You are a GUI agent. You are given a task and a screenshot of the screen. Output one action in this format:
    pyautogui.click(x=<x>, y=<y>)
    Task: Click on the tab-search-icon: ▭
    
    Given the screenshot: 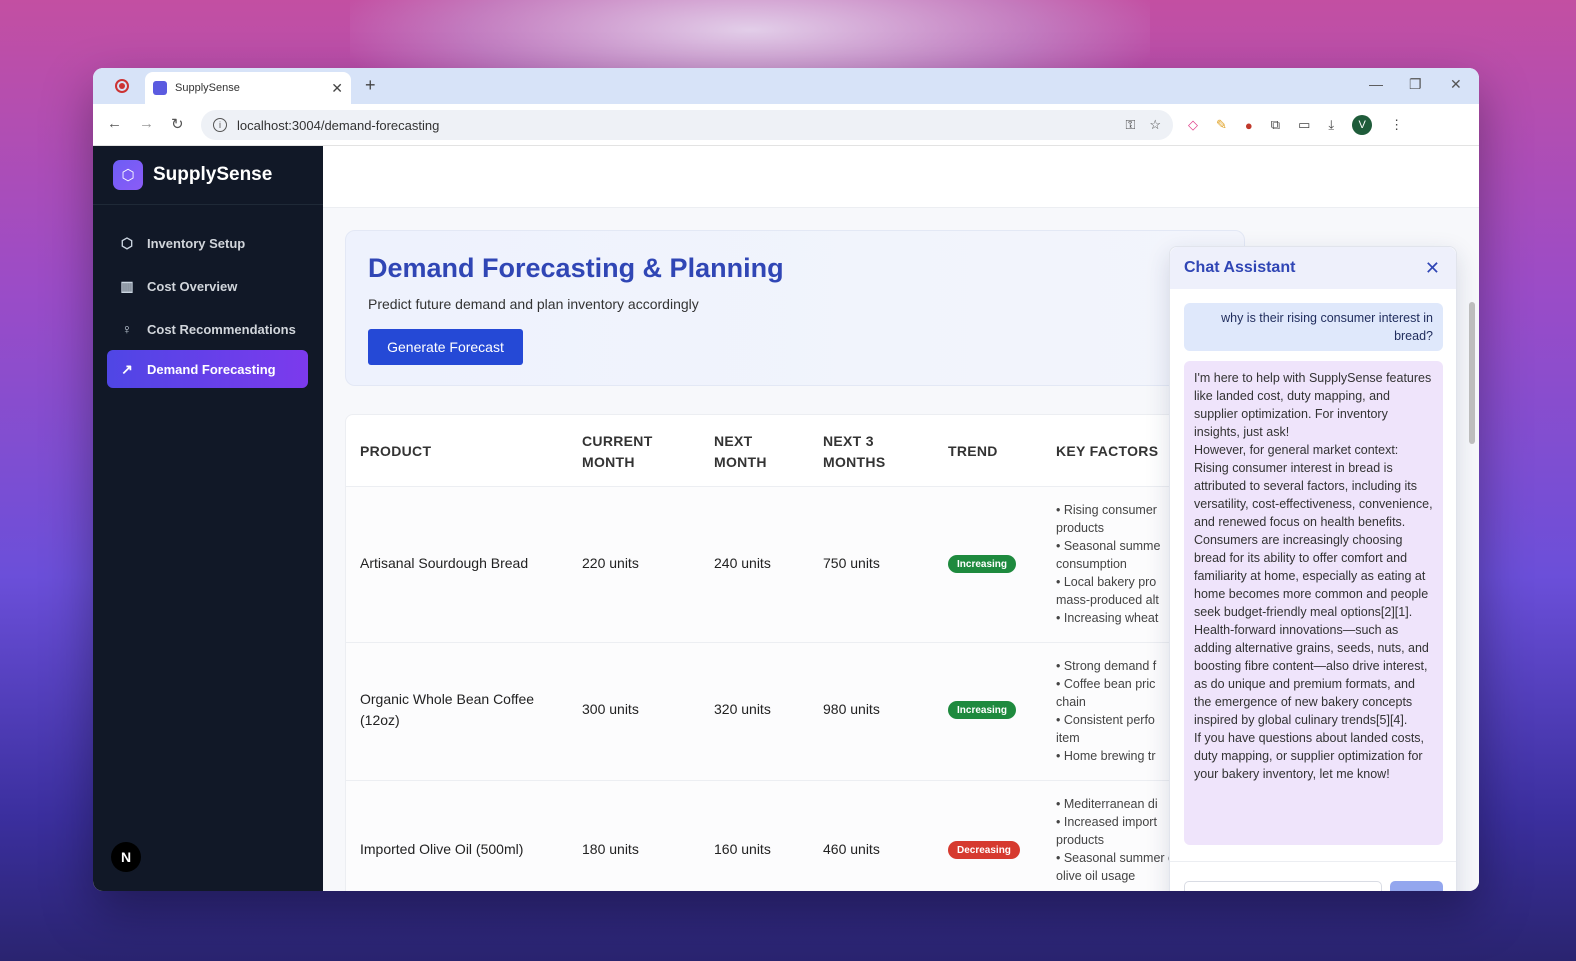 What is the action you would take?
    pyautogui.click(x=1304, y=125)
    